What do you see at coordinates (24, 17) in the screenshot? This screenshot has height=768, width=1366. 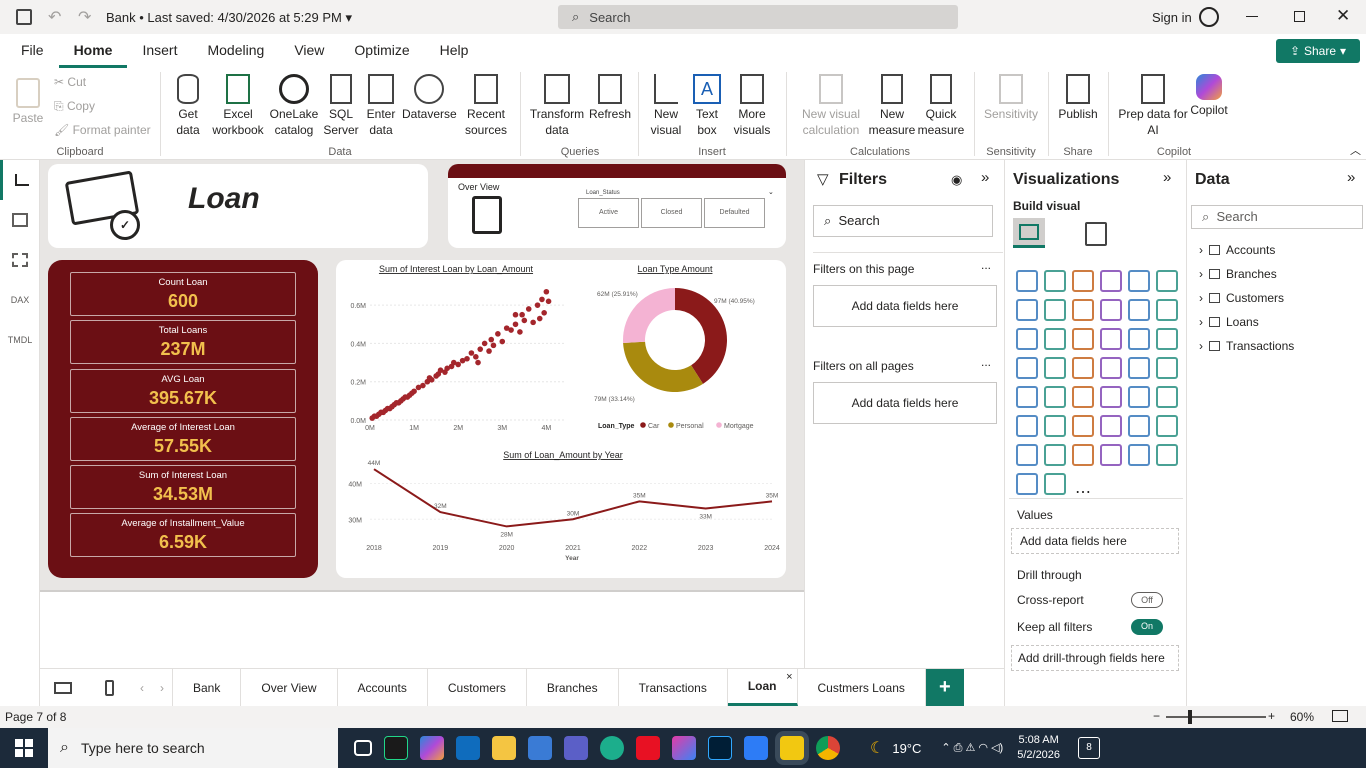 I see `save-icon` at bounding box center [24, 17].